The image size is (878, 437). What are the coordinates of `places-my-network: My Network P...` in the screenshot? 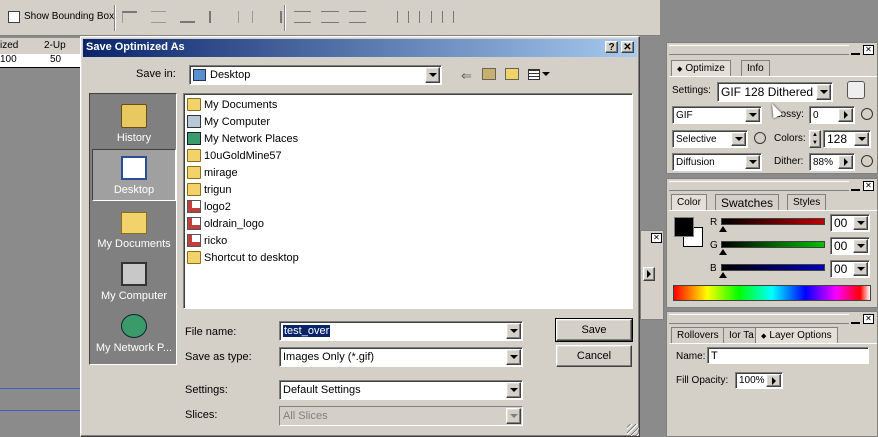 It's located at (134, 332).